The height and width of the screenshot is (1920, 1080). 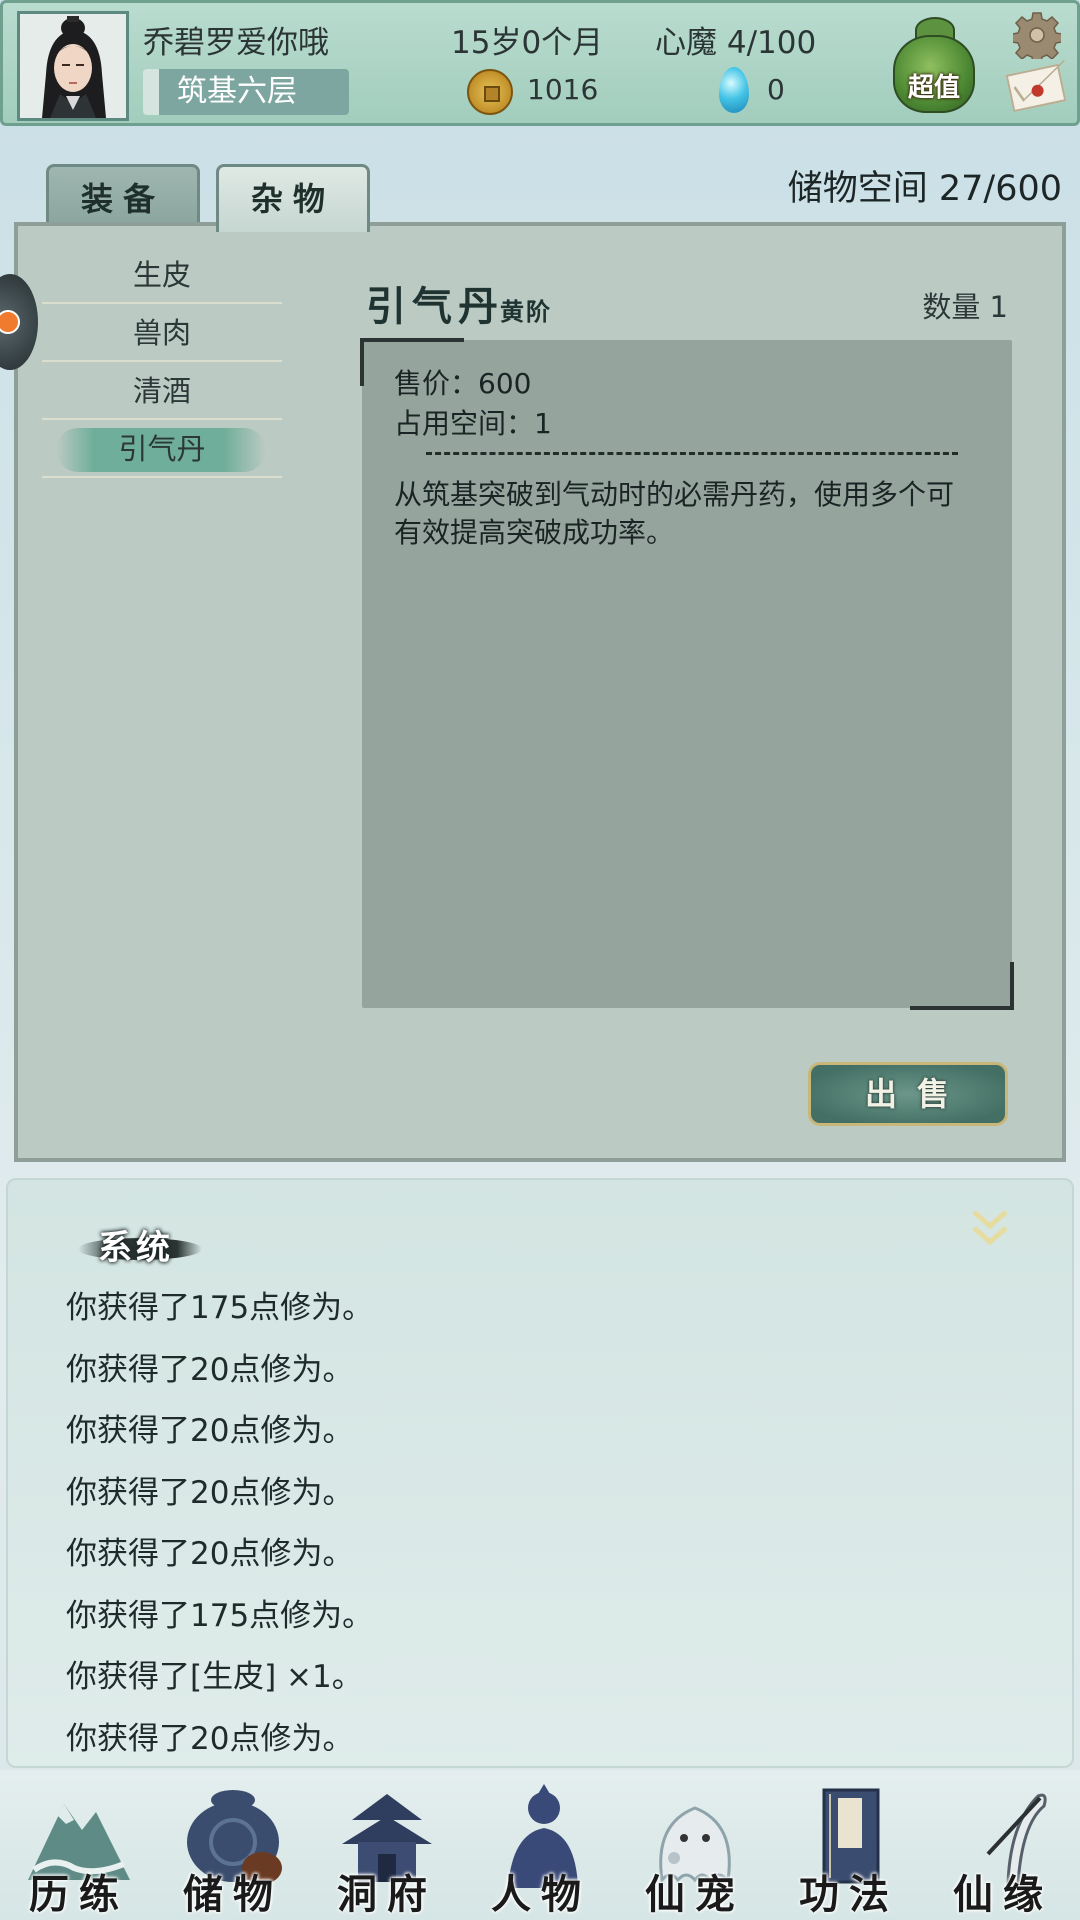 What do you see at coordinates (246, 92) in the screenshot?
I see `realm-badge: 筑基六层` at bounding box center [246, 92].